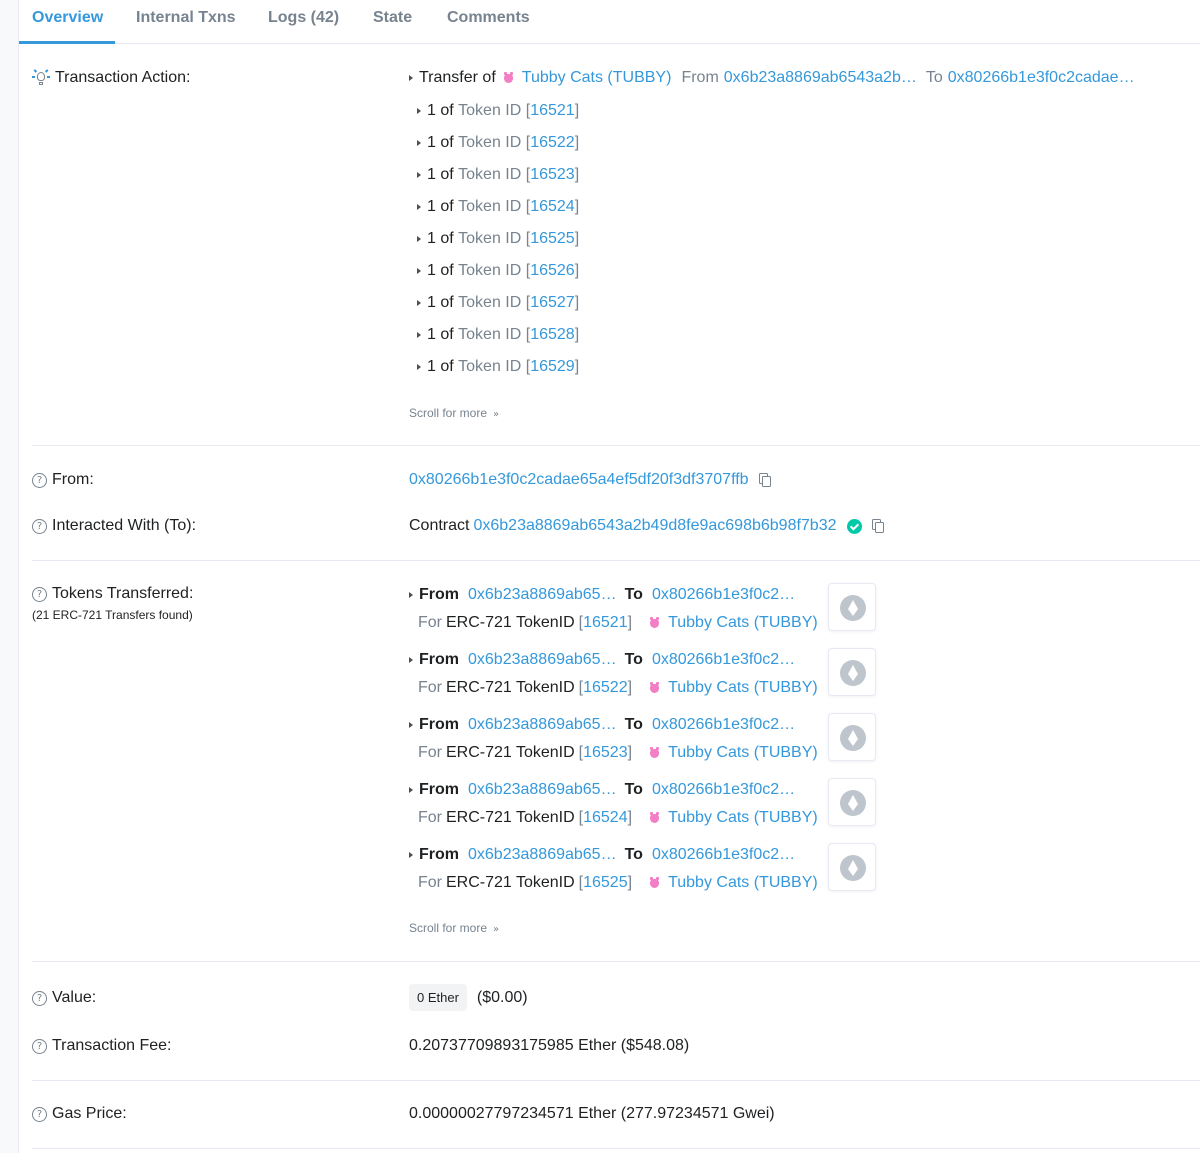  What do you see at coordinates (454, 413) in the screenshot?
I see `action-scroll-more: Scroll for more »` at bounding box center [454, 413].